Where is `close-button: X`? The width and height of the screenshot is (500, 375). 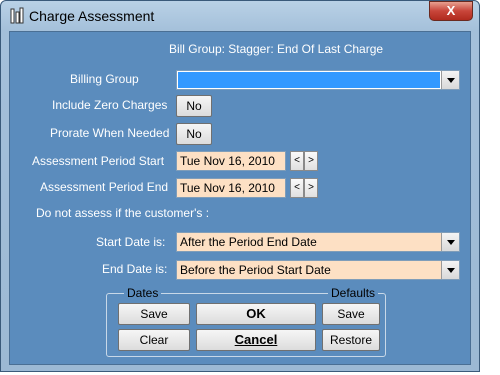 close-button: X is located at coordinates (451, 11).